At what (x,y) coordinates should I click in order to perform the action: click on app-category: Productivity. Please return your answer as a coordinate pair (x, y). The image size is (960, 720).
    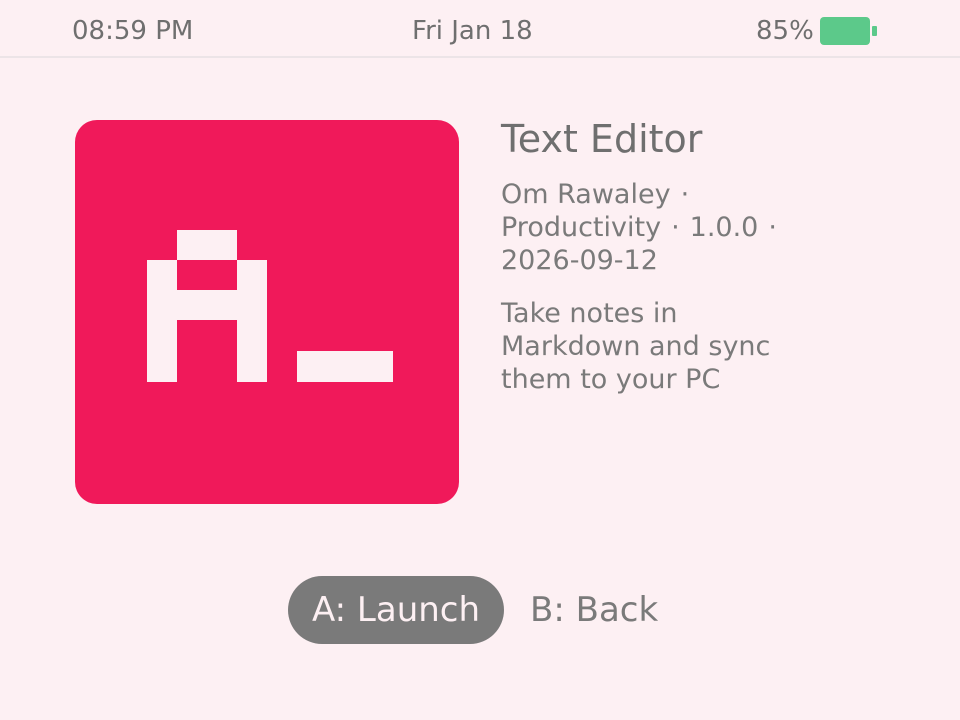
    Looking at the image, I should click on (581, 227).